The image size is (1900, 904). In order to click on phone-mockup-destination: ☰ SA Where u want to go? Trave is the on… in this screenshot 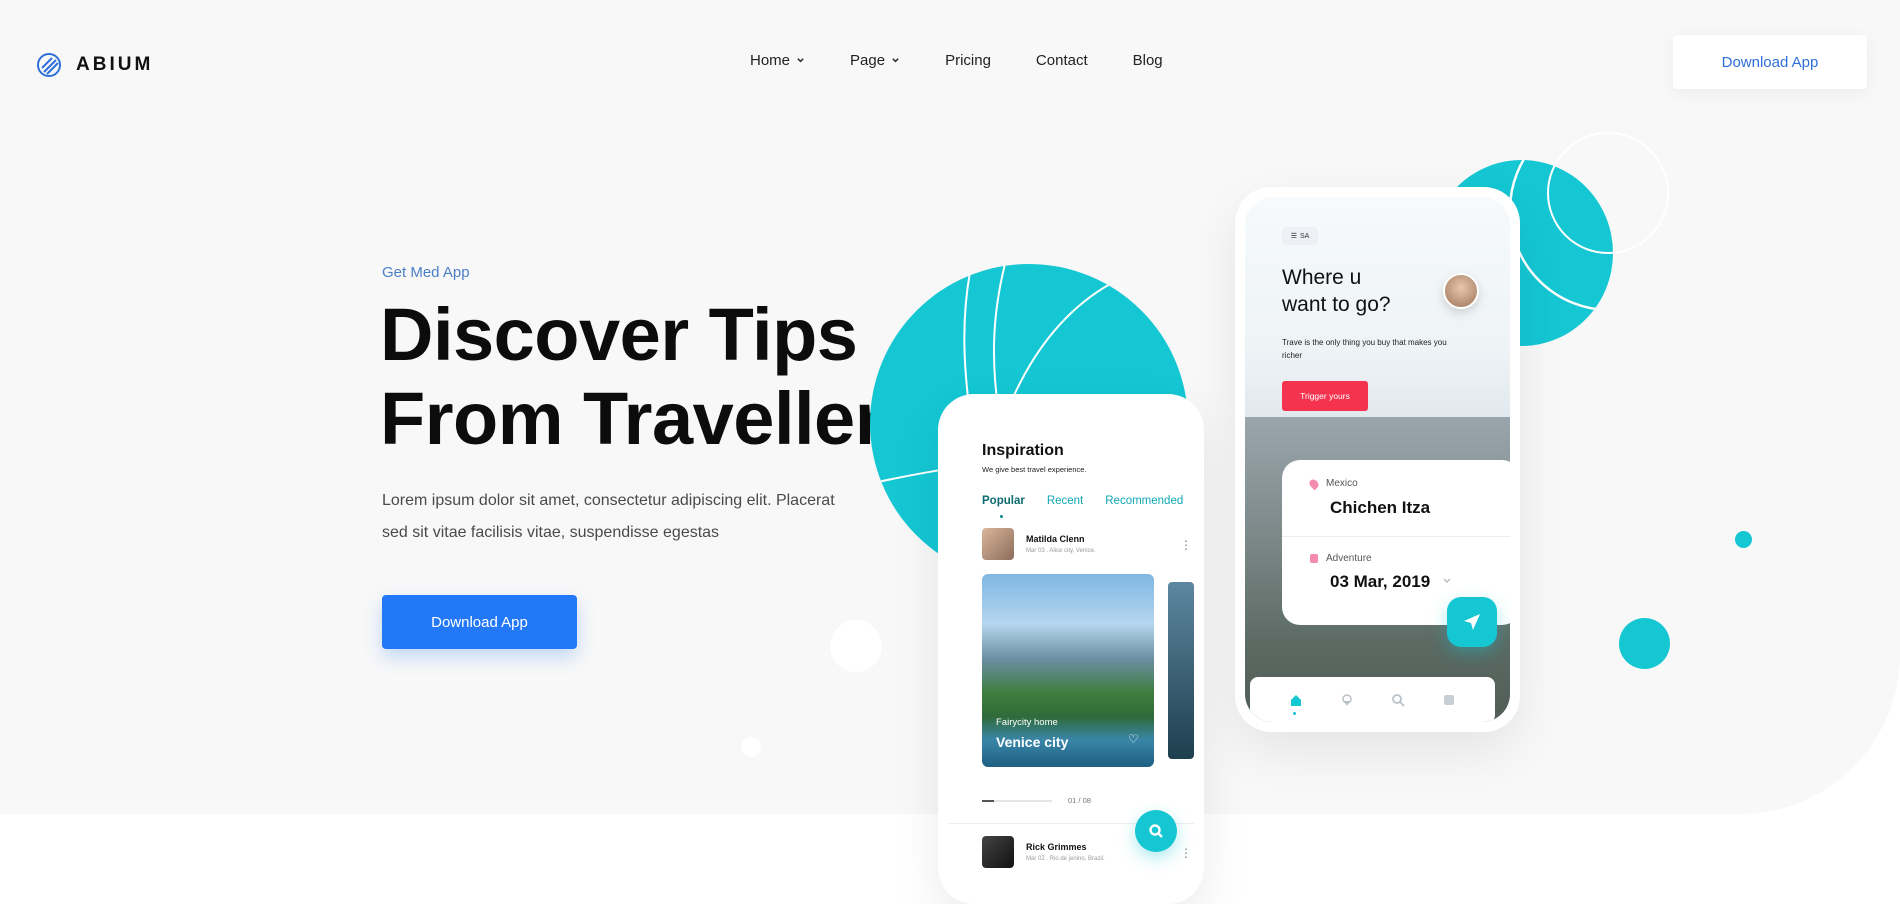, I will do `click(1377, 459)`.